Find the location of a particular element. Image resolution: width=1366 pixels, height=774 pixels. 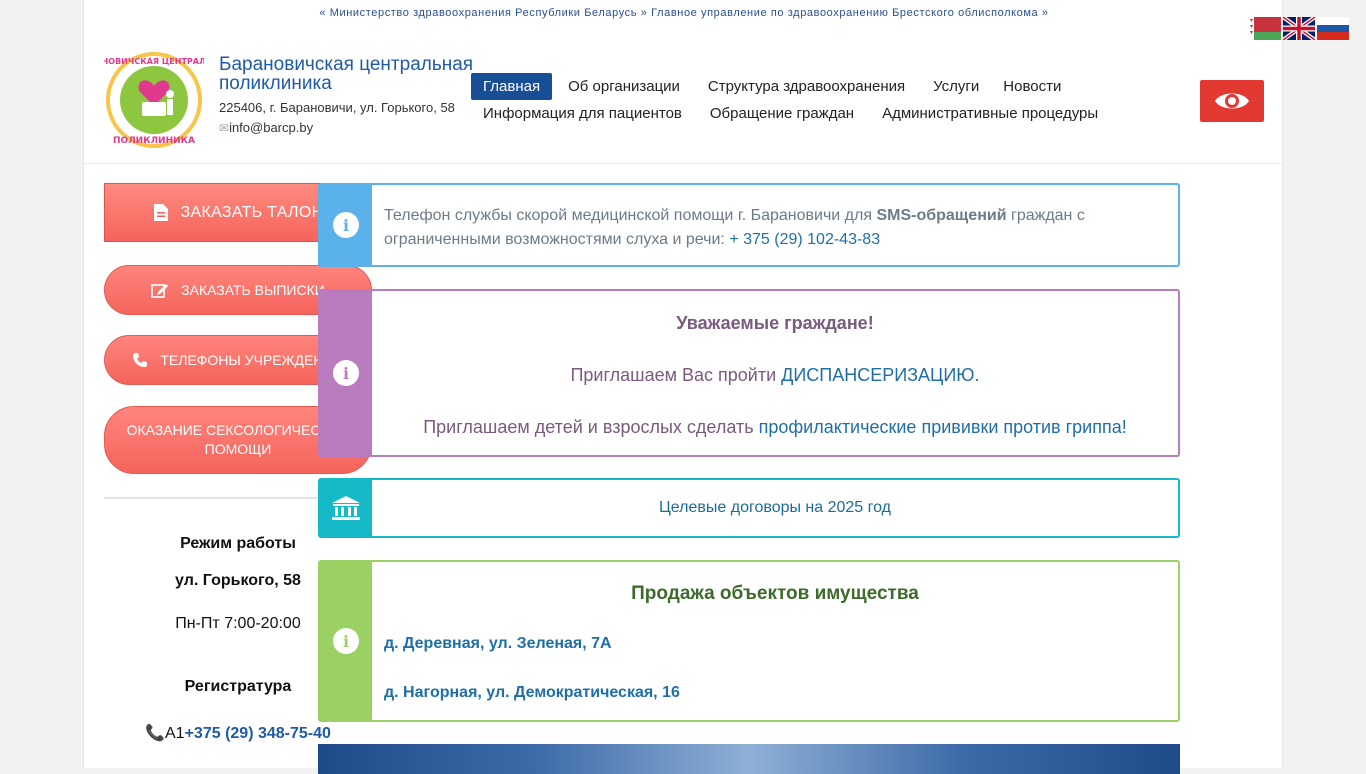

vaccination-link: профилактические прививки против гриппа! is located at coordinates (943, 427).